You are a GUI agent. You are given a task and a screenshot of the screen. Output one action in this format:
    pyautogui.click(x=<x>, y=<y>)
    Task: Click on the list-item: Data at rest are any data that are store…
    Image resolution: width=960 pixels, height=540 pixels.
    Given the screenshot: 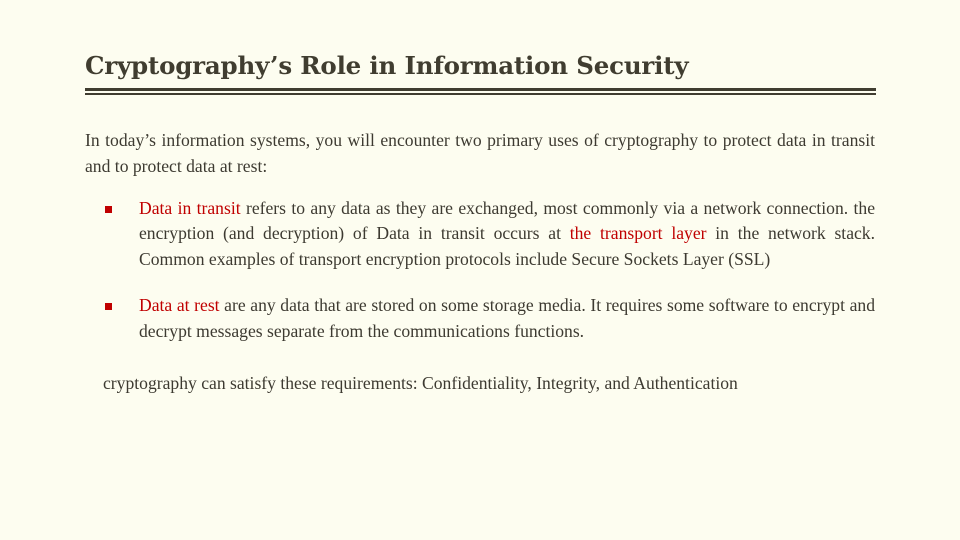 What is the action you would take?
    pyautogui.click(x=489, y=319)
    